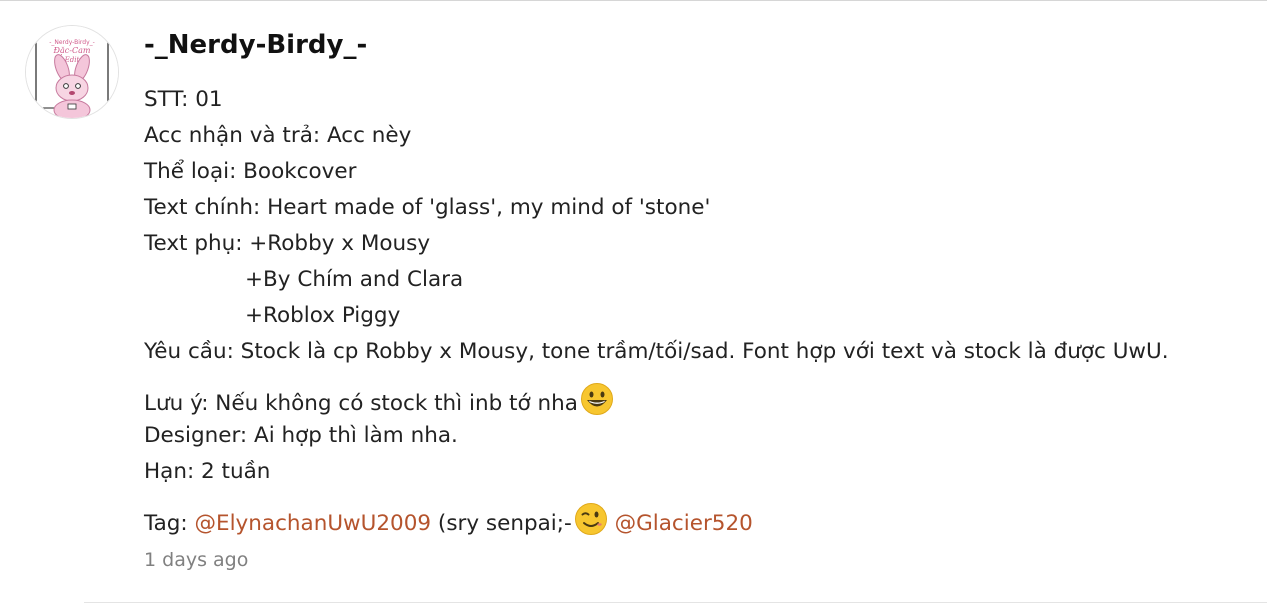  I want to click on avatar: -_Nerdy-Birdy_- Đặc-Cam Edit, so click(72, 72).